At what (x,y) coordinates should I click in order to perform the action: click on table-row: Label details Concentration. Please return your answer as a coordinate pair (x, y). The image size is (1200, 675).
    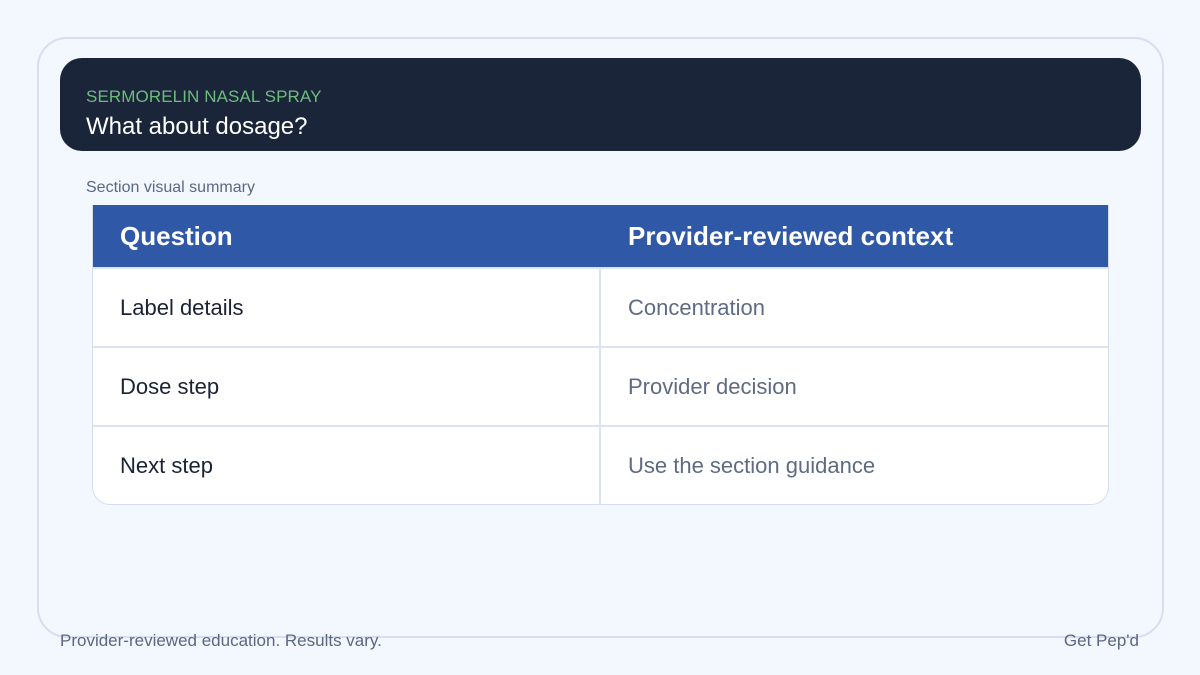
    Looking at the image, I should click on (600, 306).